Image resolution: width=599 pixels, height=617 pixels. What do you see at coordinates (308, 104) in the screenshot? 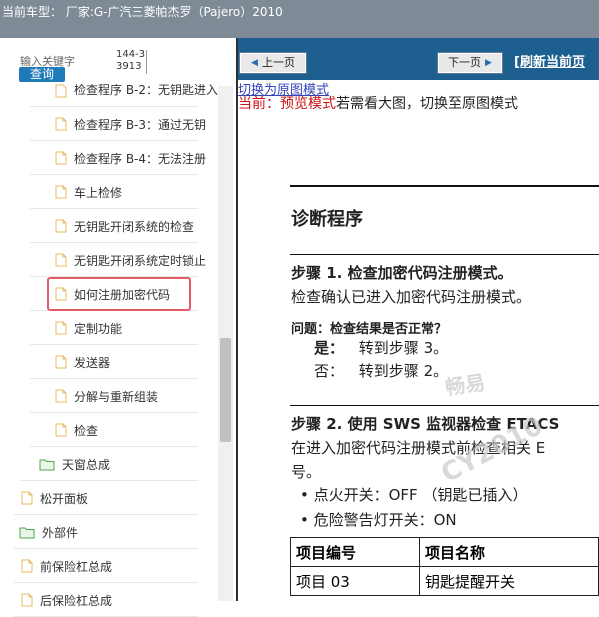
I see `mode-current-value: 预览模式` at bounding box center [308, 104].